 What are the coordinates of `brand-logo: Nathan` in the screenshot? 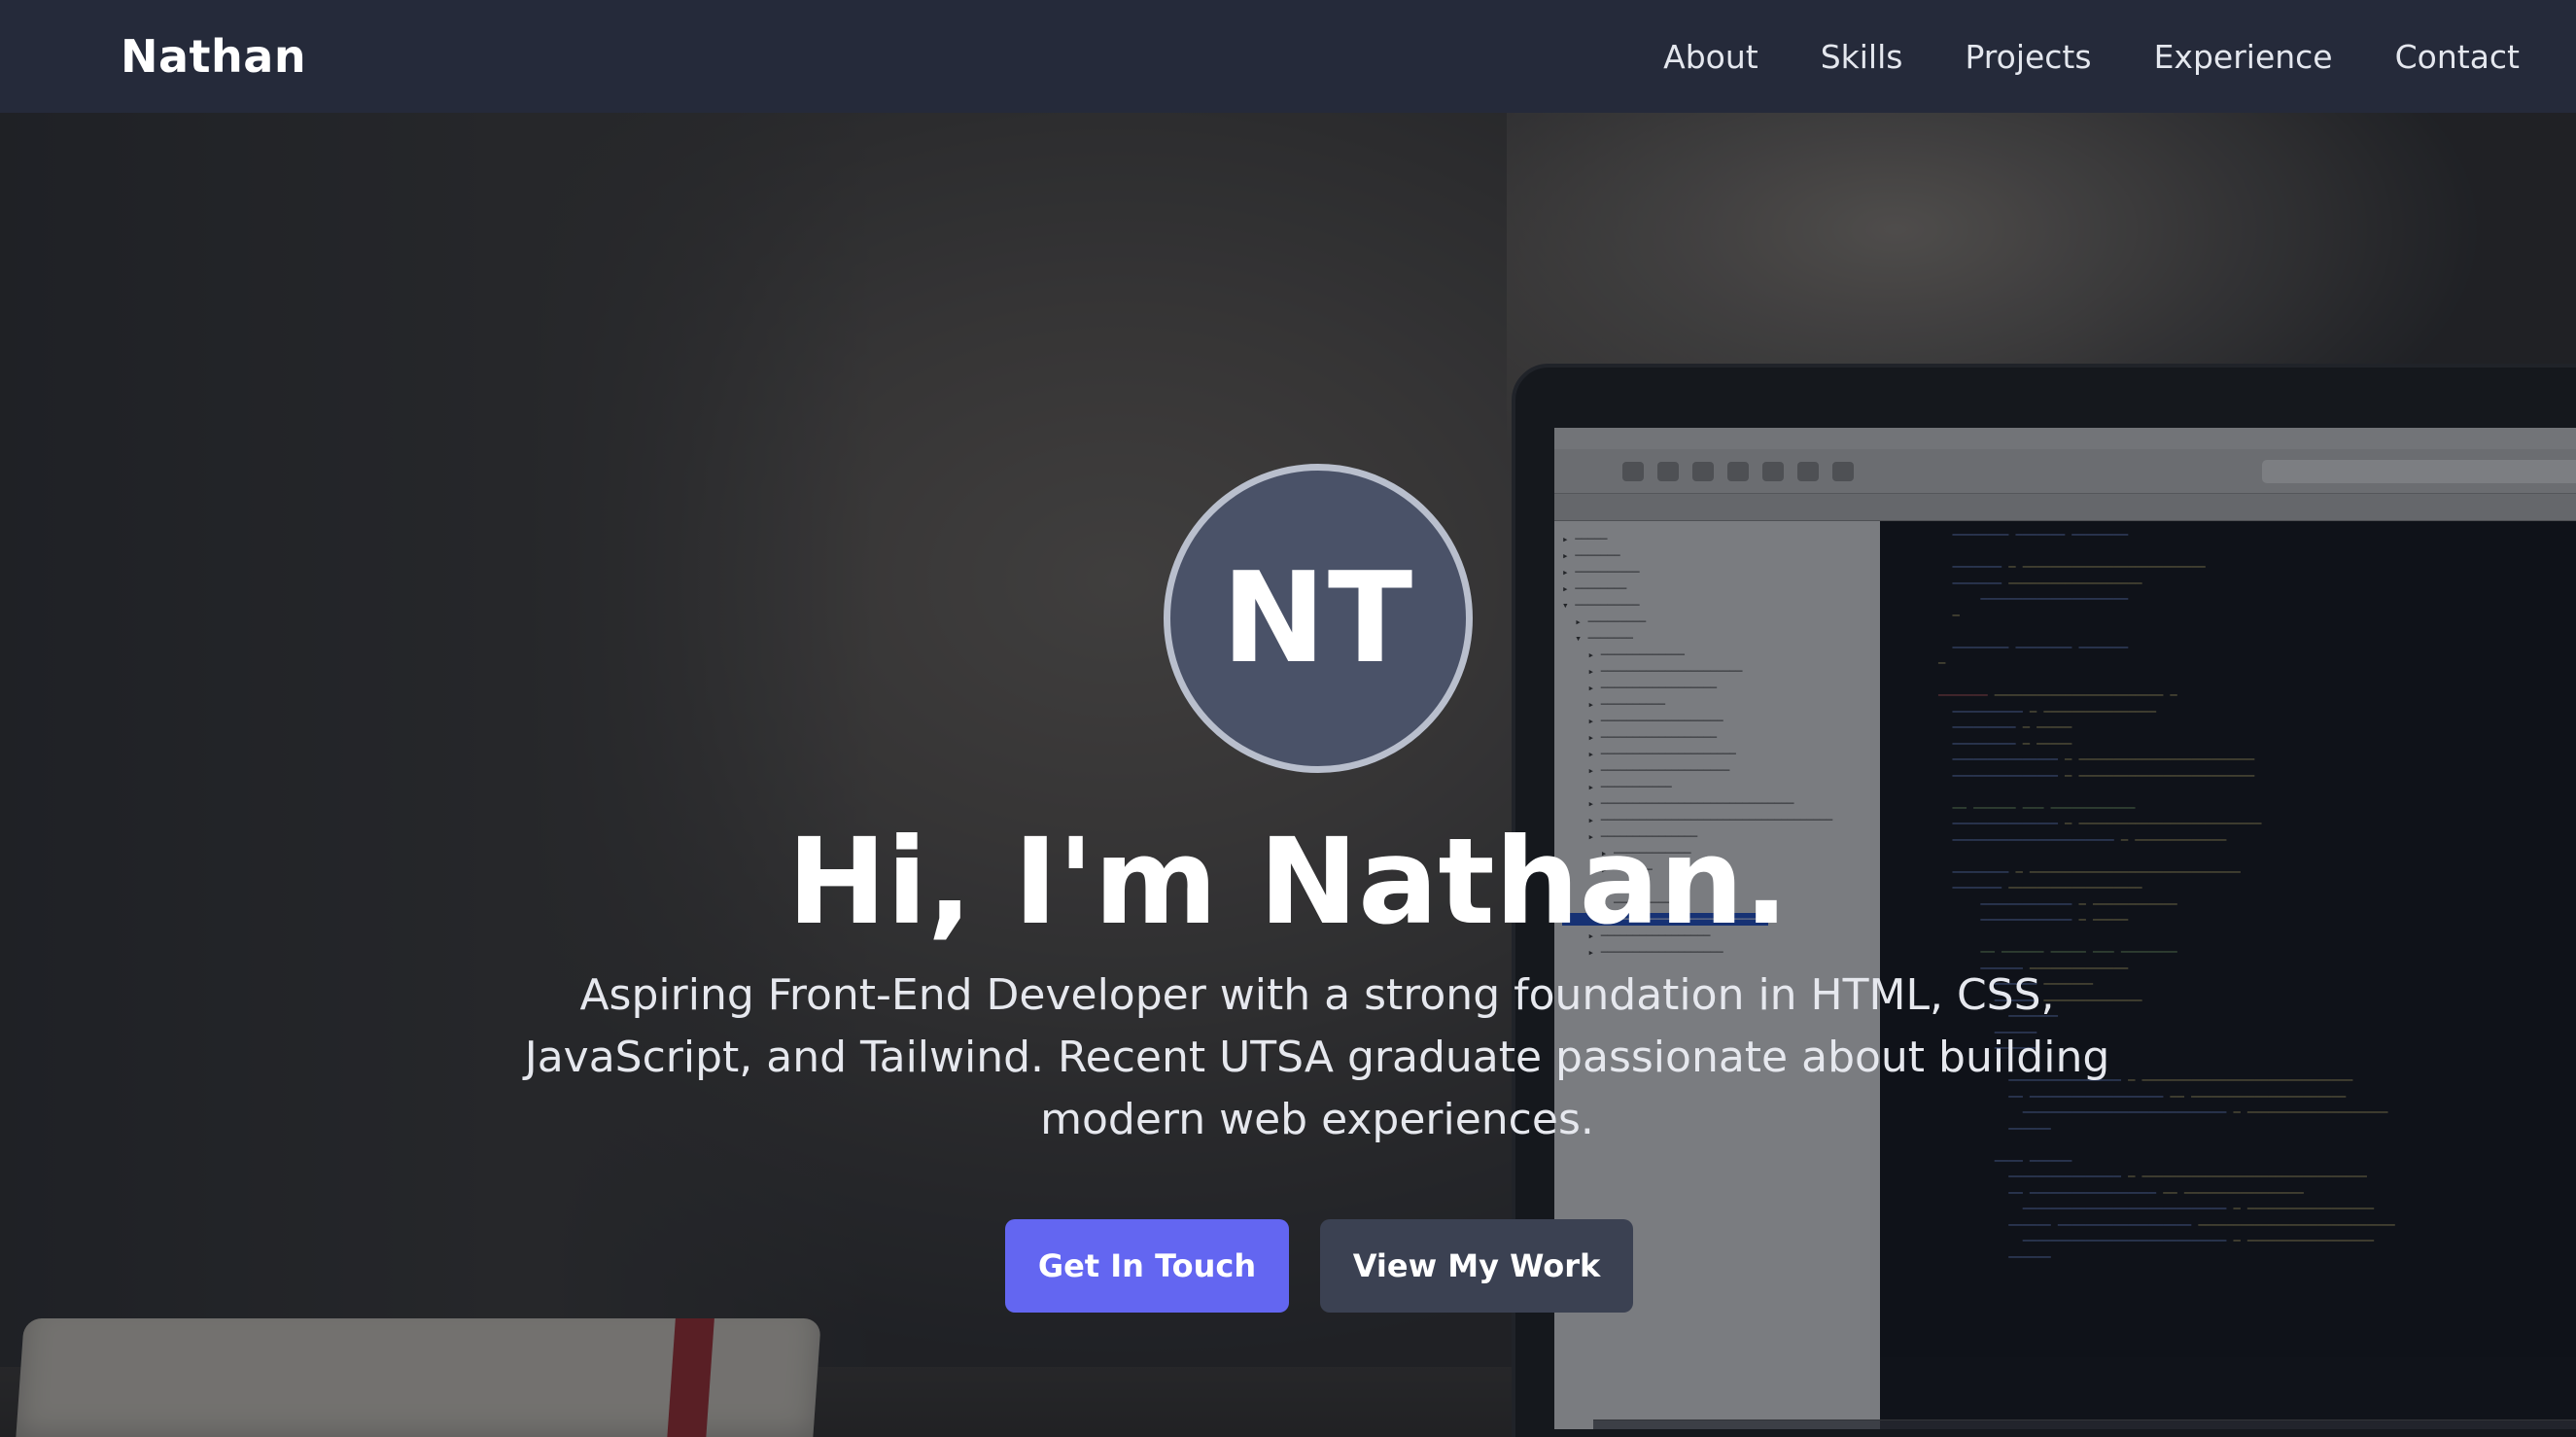 It's located at (213, 56).